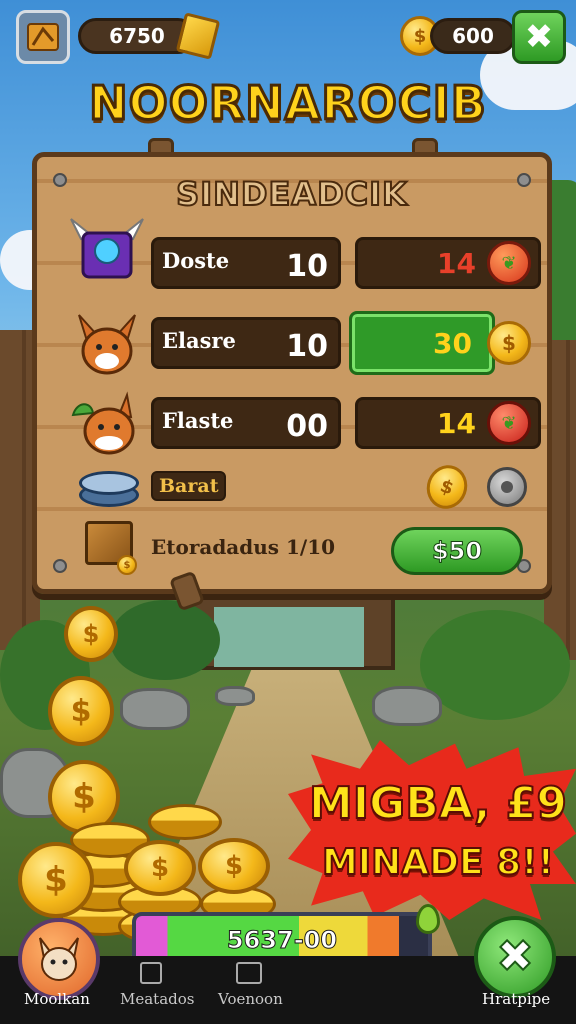  What do you see at coordinates (109, 488) in the screenshot?
I see `disc-stack-icon` at bounding box center [109, 488].